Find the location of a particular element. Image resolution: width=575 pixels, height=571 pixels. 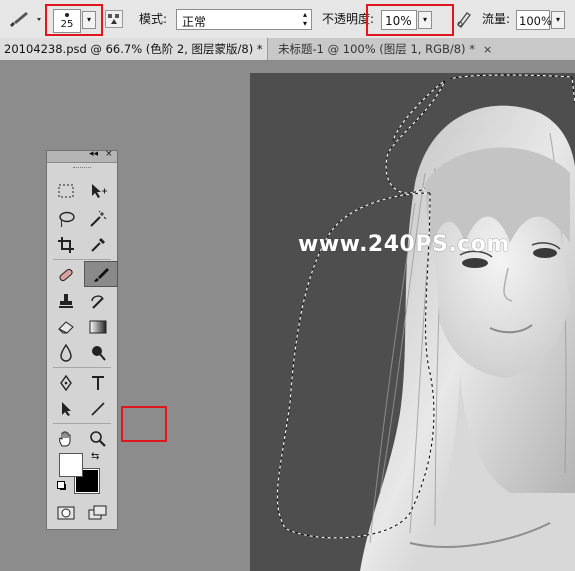

mode-label: 模式: is located at coordinates (153, 19).